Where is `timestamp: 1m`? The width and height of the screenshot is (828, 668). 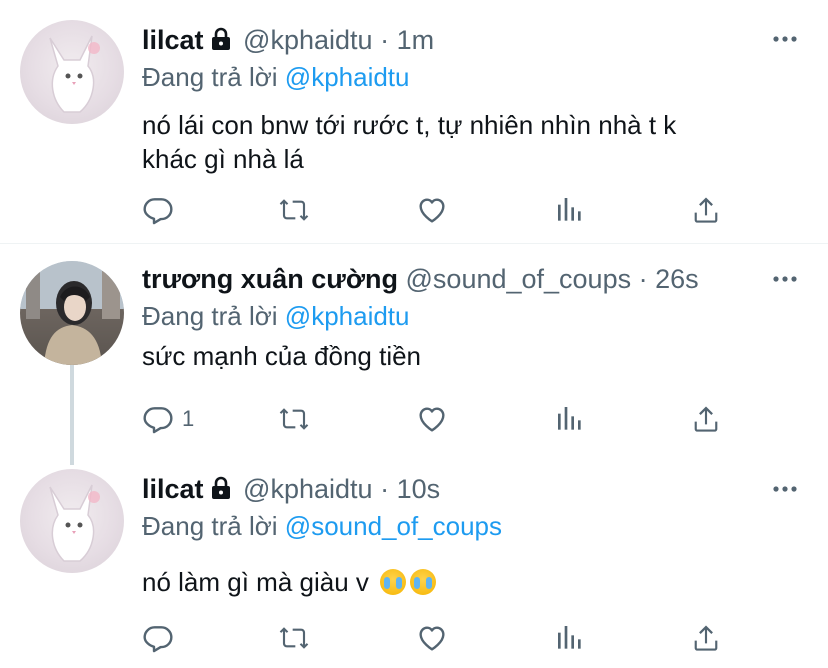 timestamp: 1m is located at coordinates (416, 40).